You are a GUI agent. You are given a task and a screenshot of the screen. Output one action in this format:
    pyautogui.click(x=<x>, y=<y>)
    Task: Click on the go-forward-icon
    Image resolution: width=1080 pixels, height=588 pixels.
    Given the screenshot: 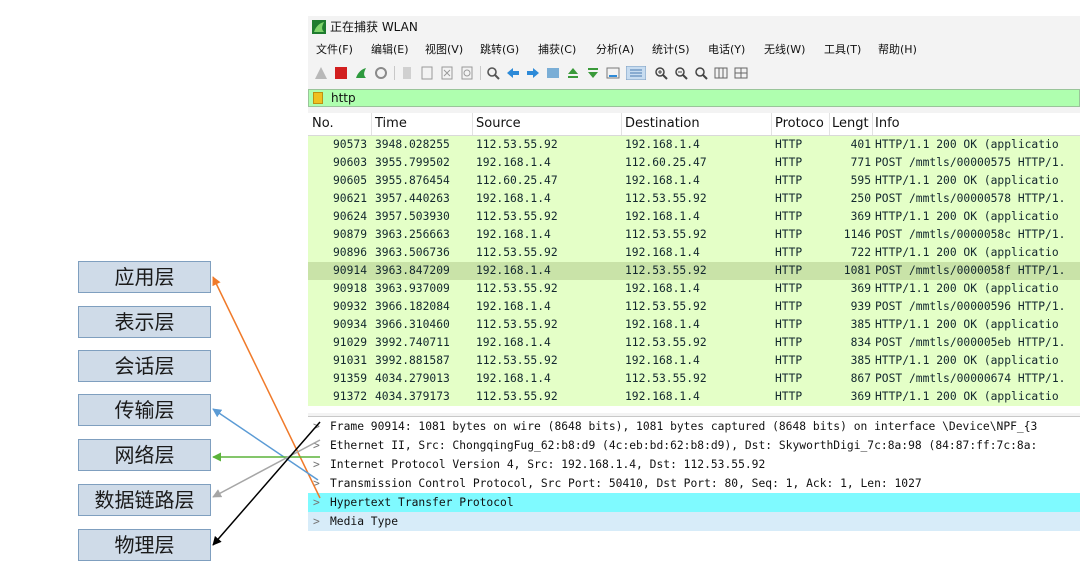 What is the action you would take?
    pyautogui.click(x=533, y=73)
    